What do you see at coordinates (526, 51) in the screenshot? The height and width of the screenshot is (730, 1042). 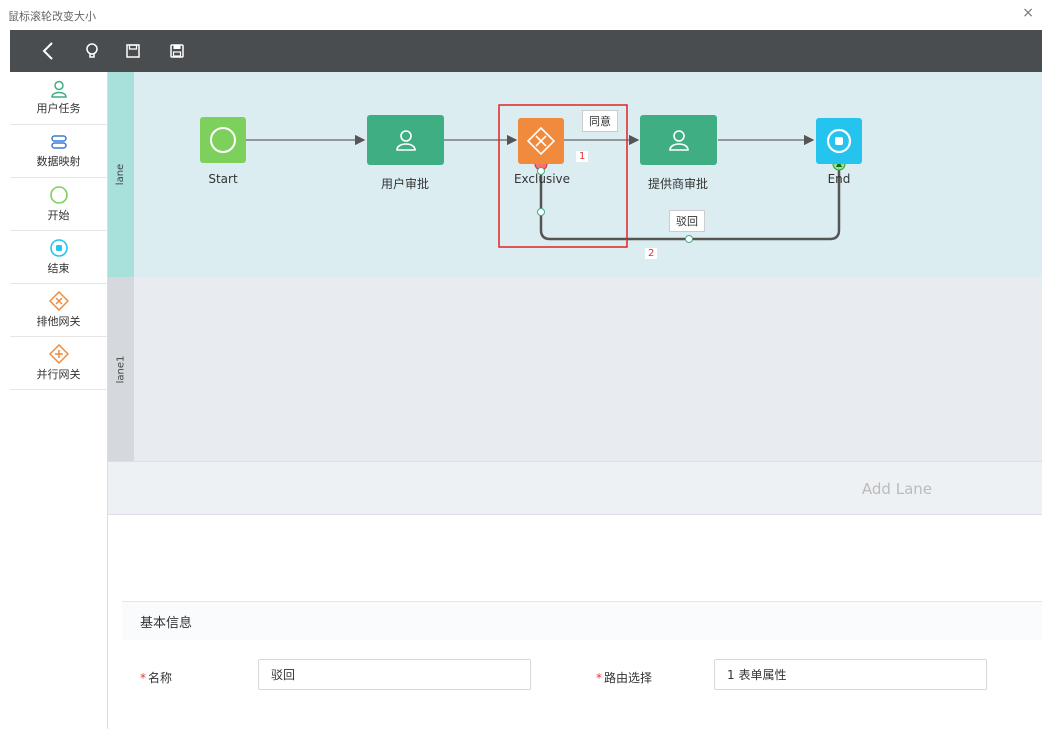 I see `toolbar` at bounding box center [526, 51].